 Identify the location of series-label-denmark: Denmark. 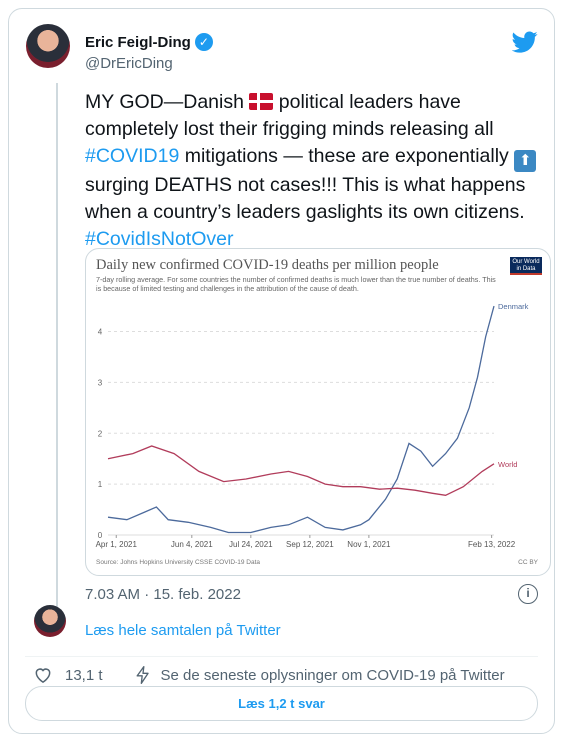
(513, 306).